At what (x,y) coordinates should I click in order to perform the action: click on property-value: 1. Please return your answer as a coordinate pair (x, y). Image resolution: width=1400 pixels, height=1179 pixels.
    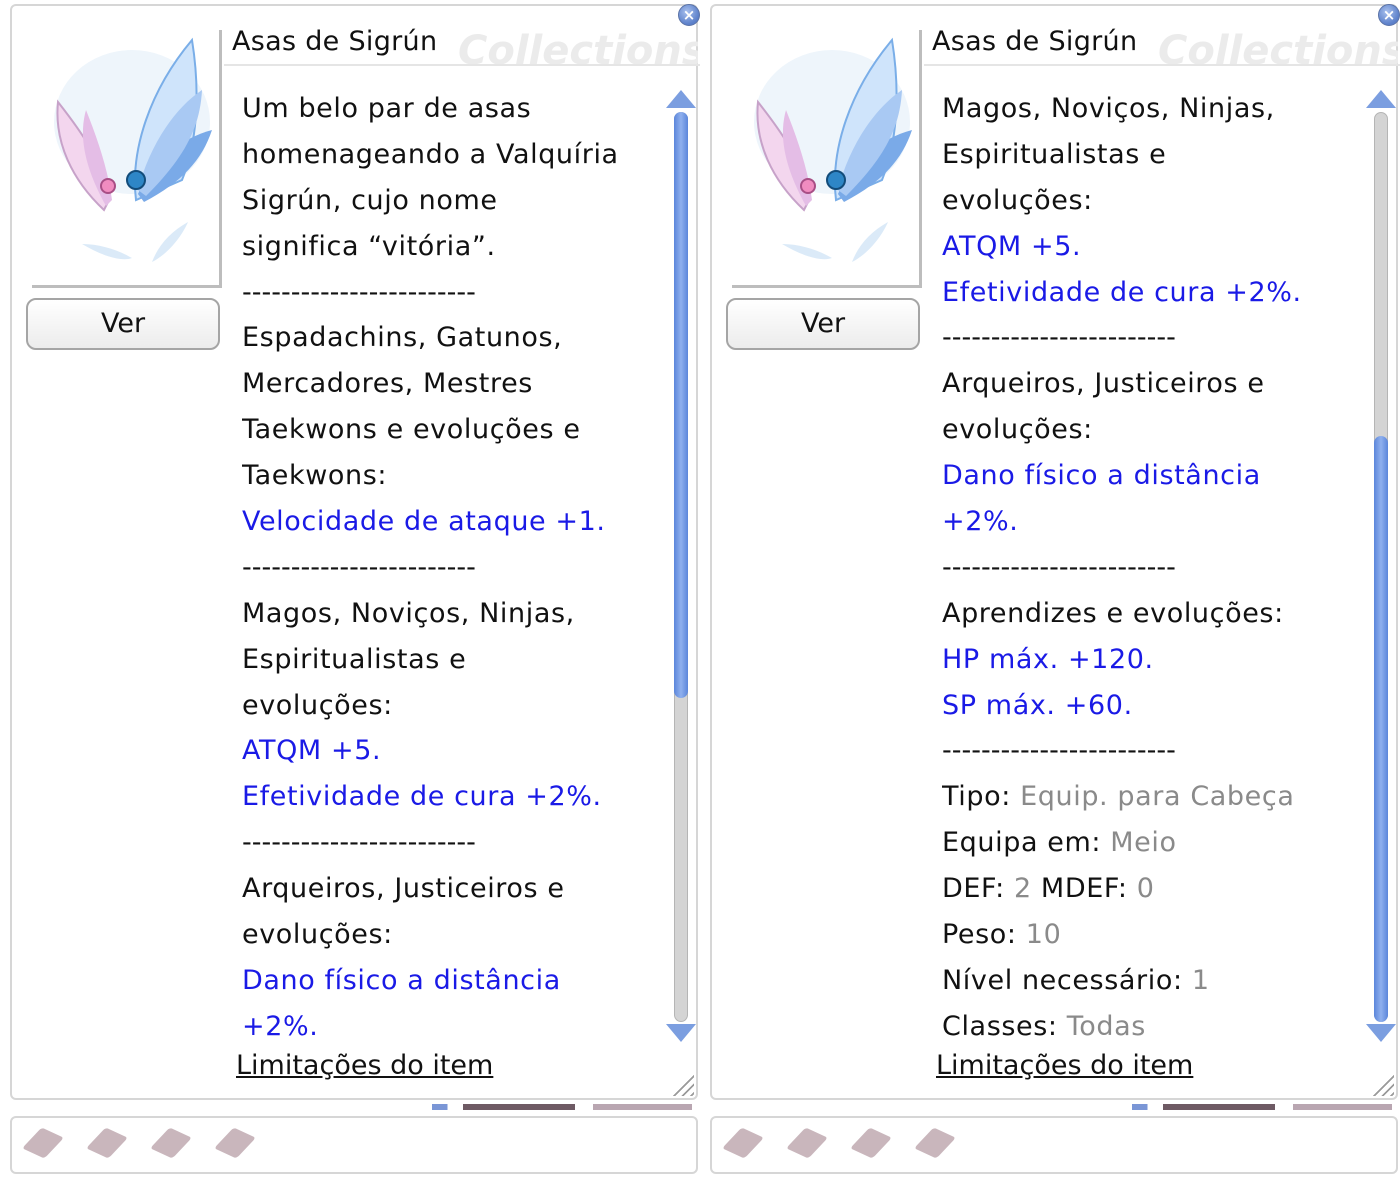
    Looking at the image, I should click on (1200, 980).